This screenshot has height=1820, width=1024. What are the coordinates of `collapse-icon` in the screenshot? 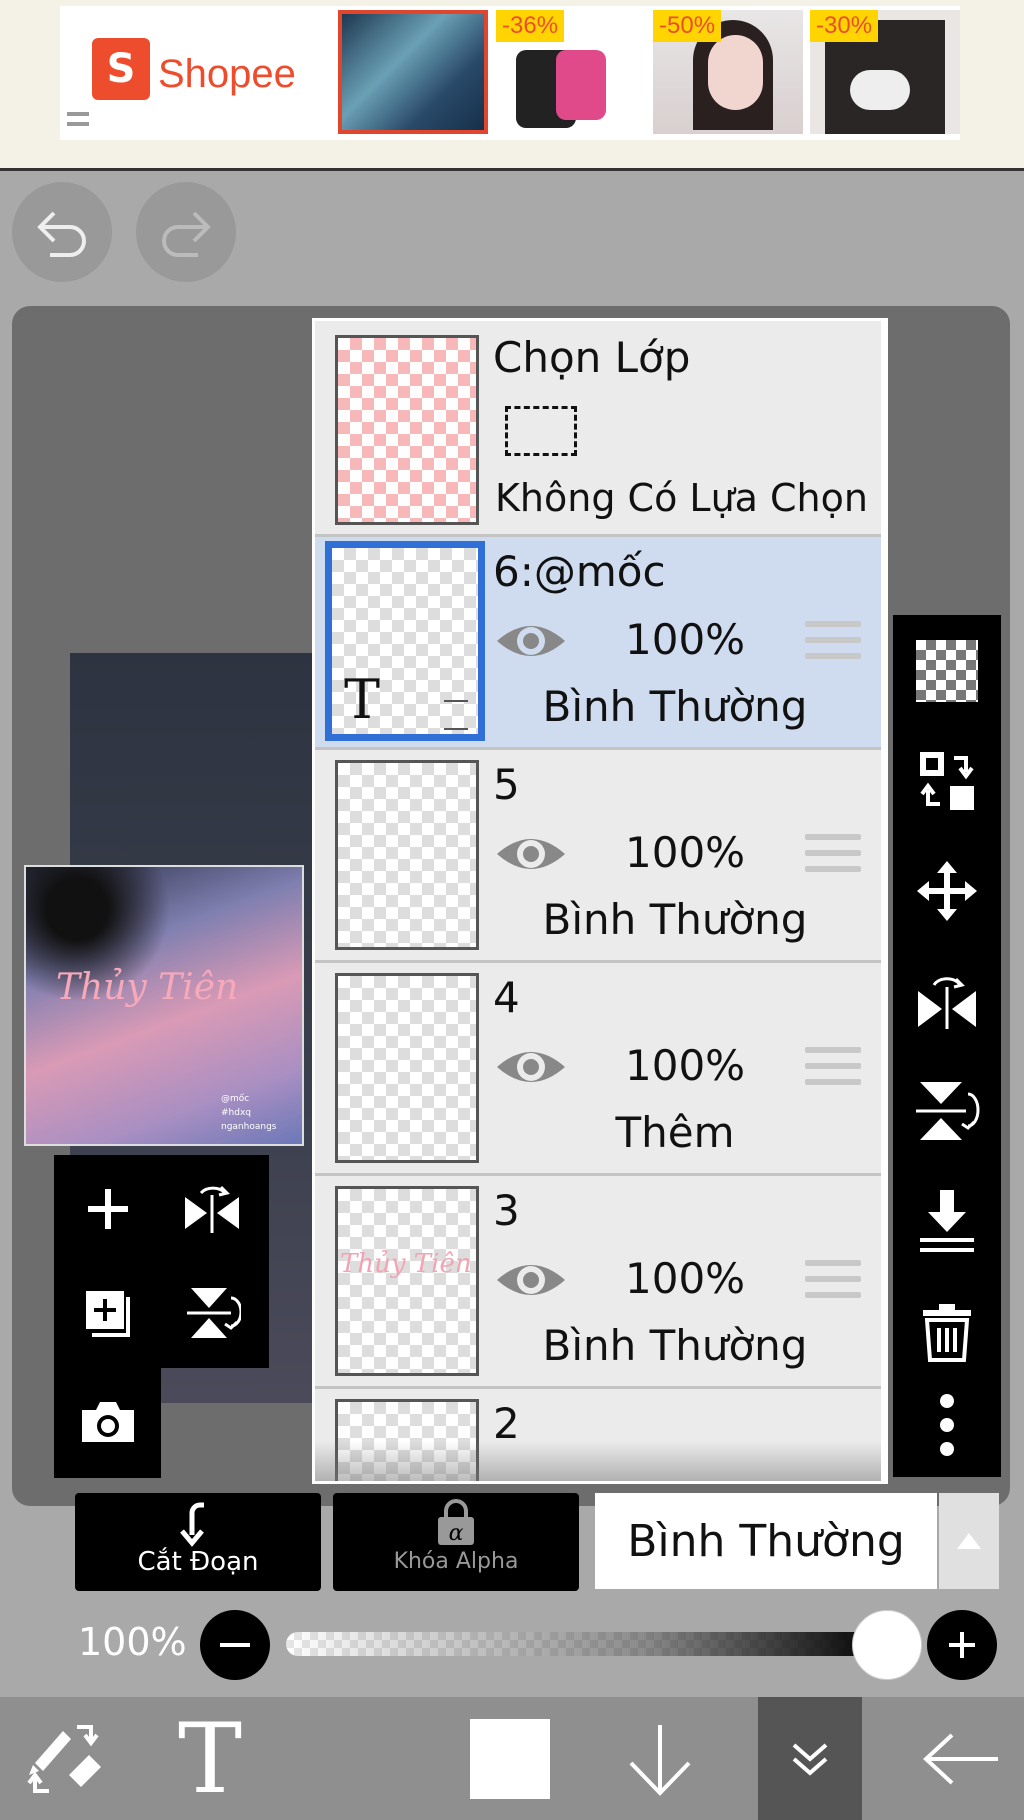 It's located at (810, 1759).